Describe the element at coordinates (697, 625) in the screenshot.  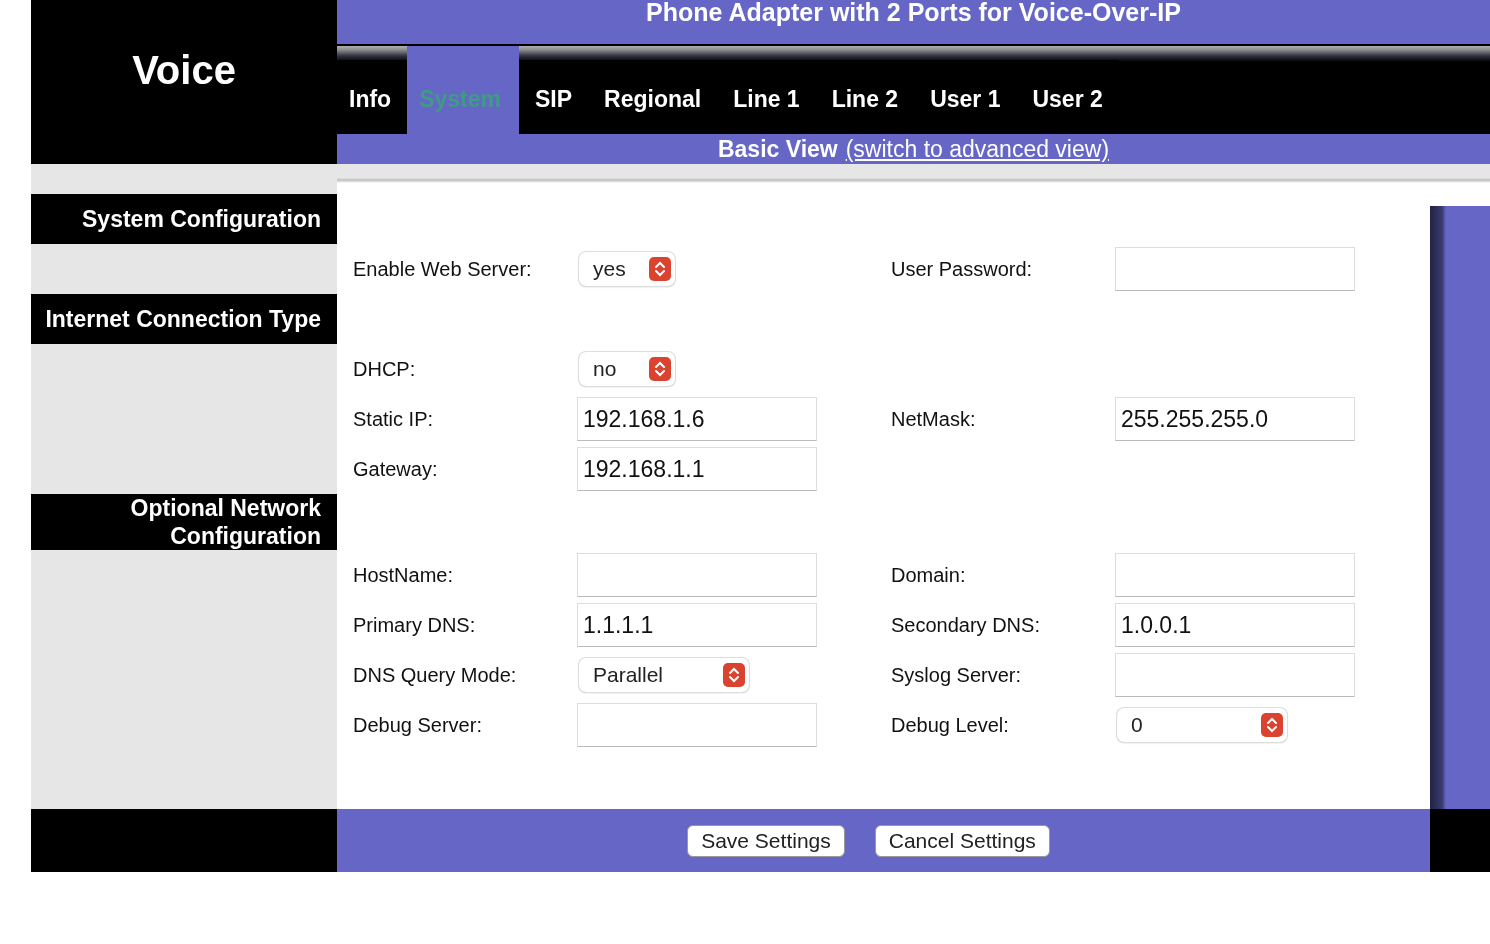
I see `input-field: 1.1.1.1` at that location.